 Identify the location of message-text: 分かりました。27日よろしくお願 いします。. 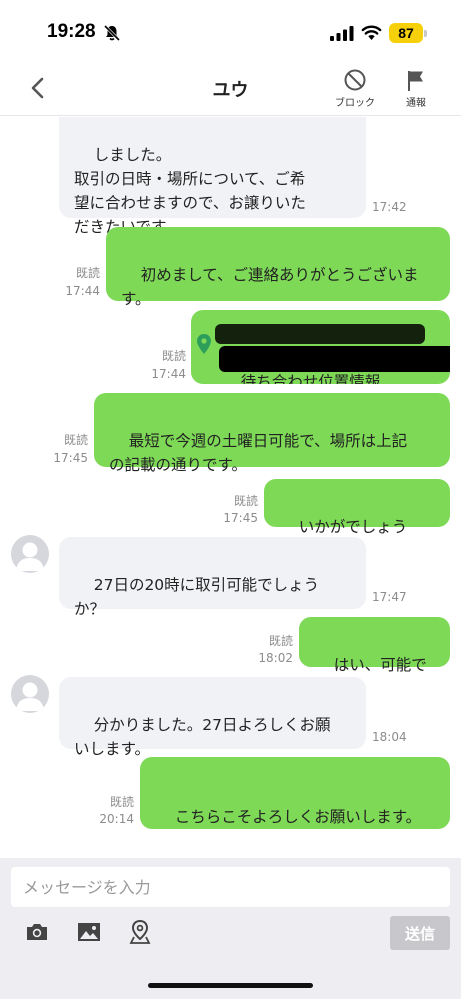
(202, 737).